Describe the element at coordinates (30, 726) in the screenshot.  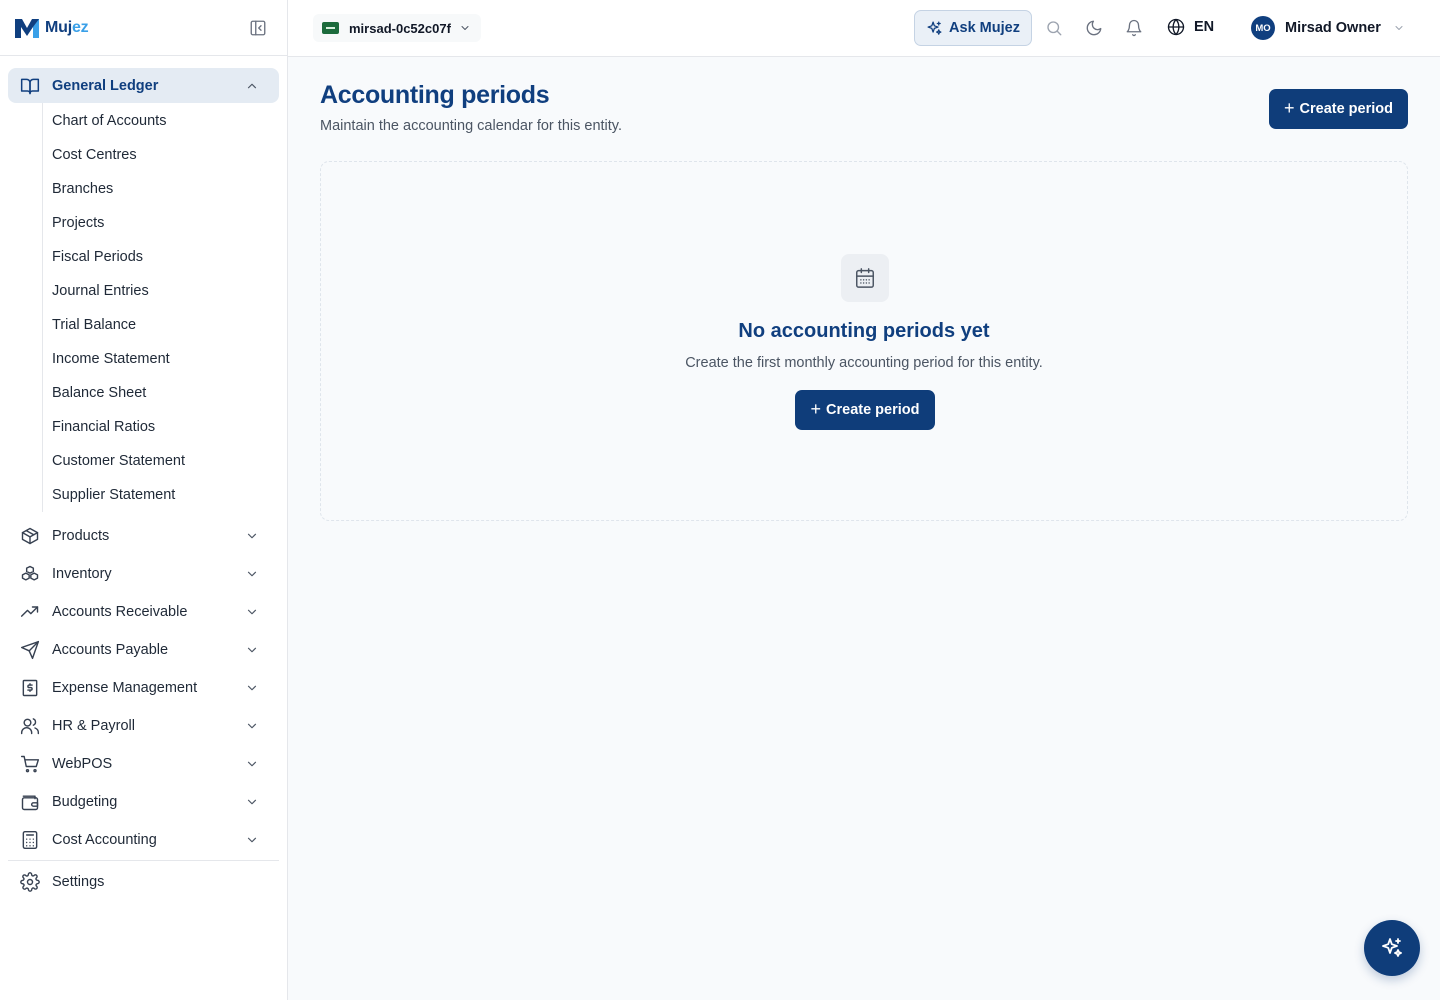
I see `users-icon` at that location.